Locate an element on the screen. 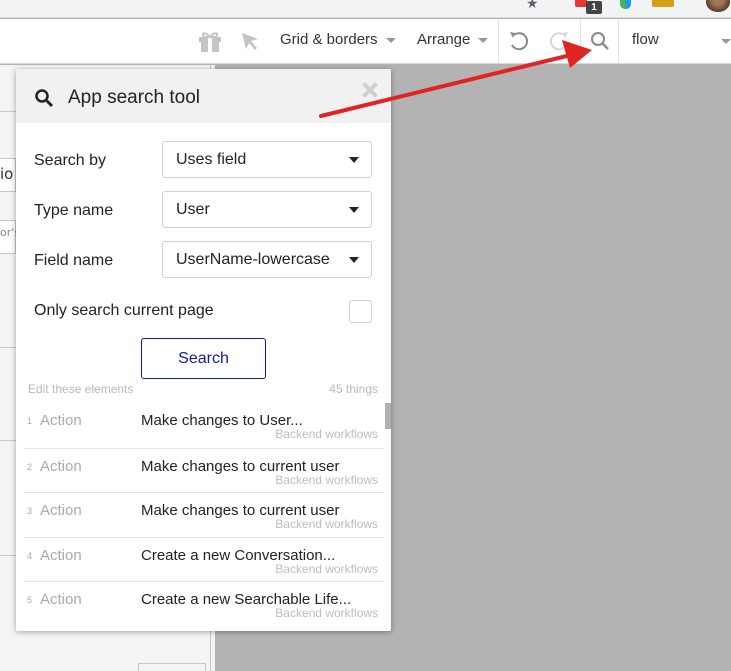  extension-badge: 1 is located at coordinates (594, 7).